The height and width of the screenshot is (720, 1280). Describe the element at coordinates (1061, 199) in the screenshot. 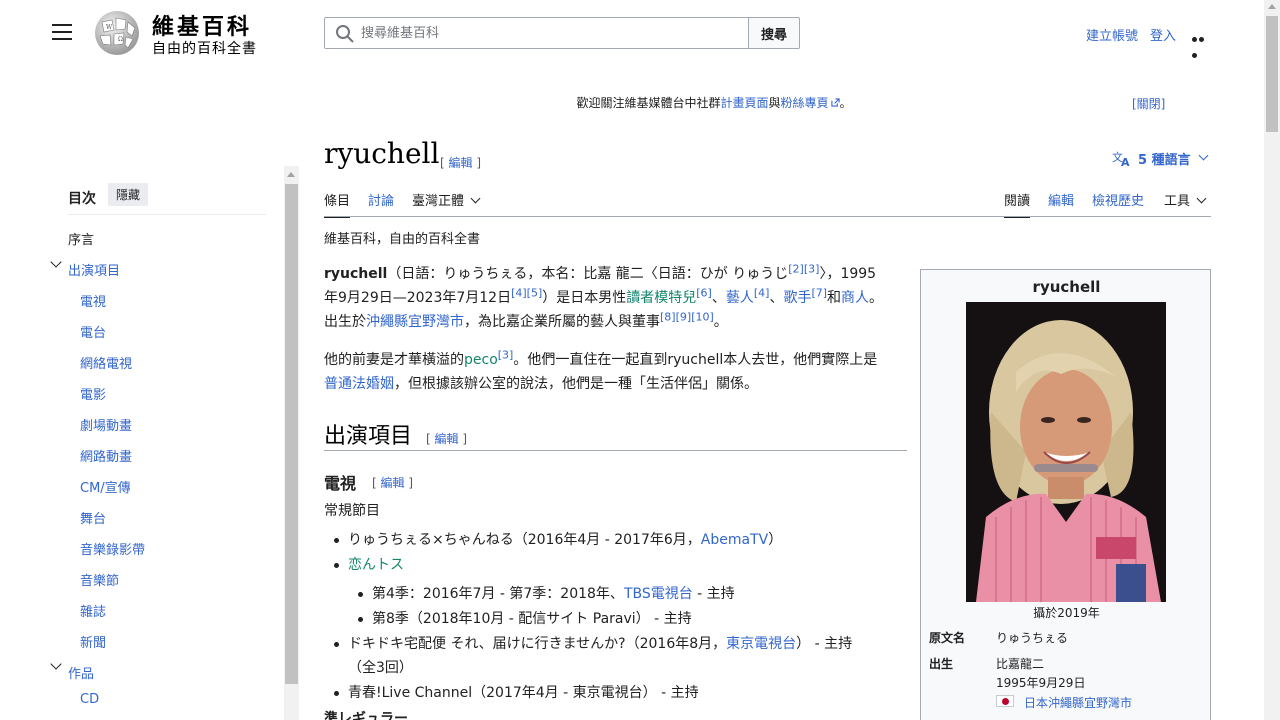

I see `tab-edit: 編輯` at that location.